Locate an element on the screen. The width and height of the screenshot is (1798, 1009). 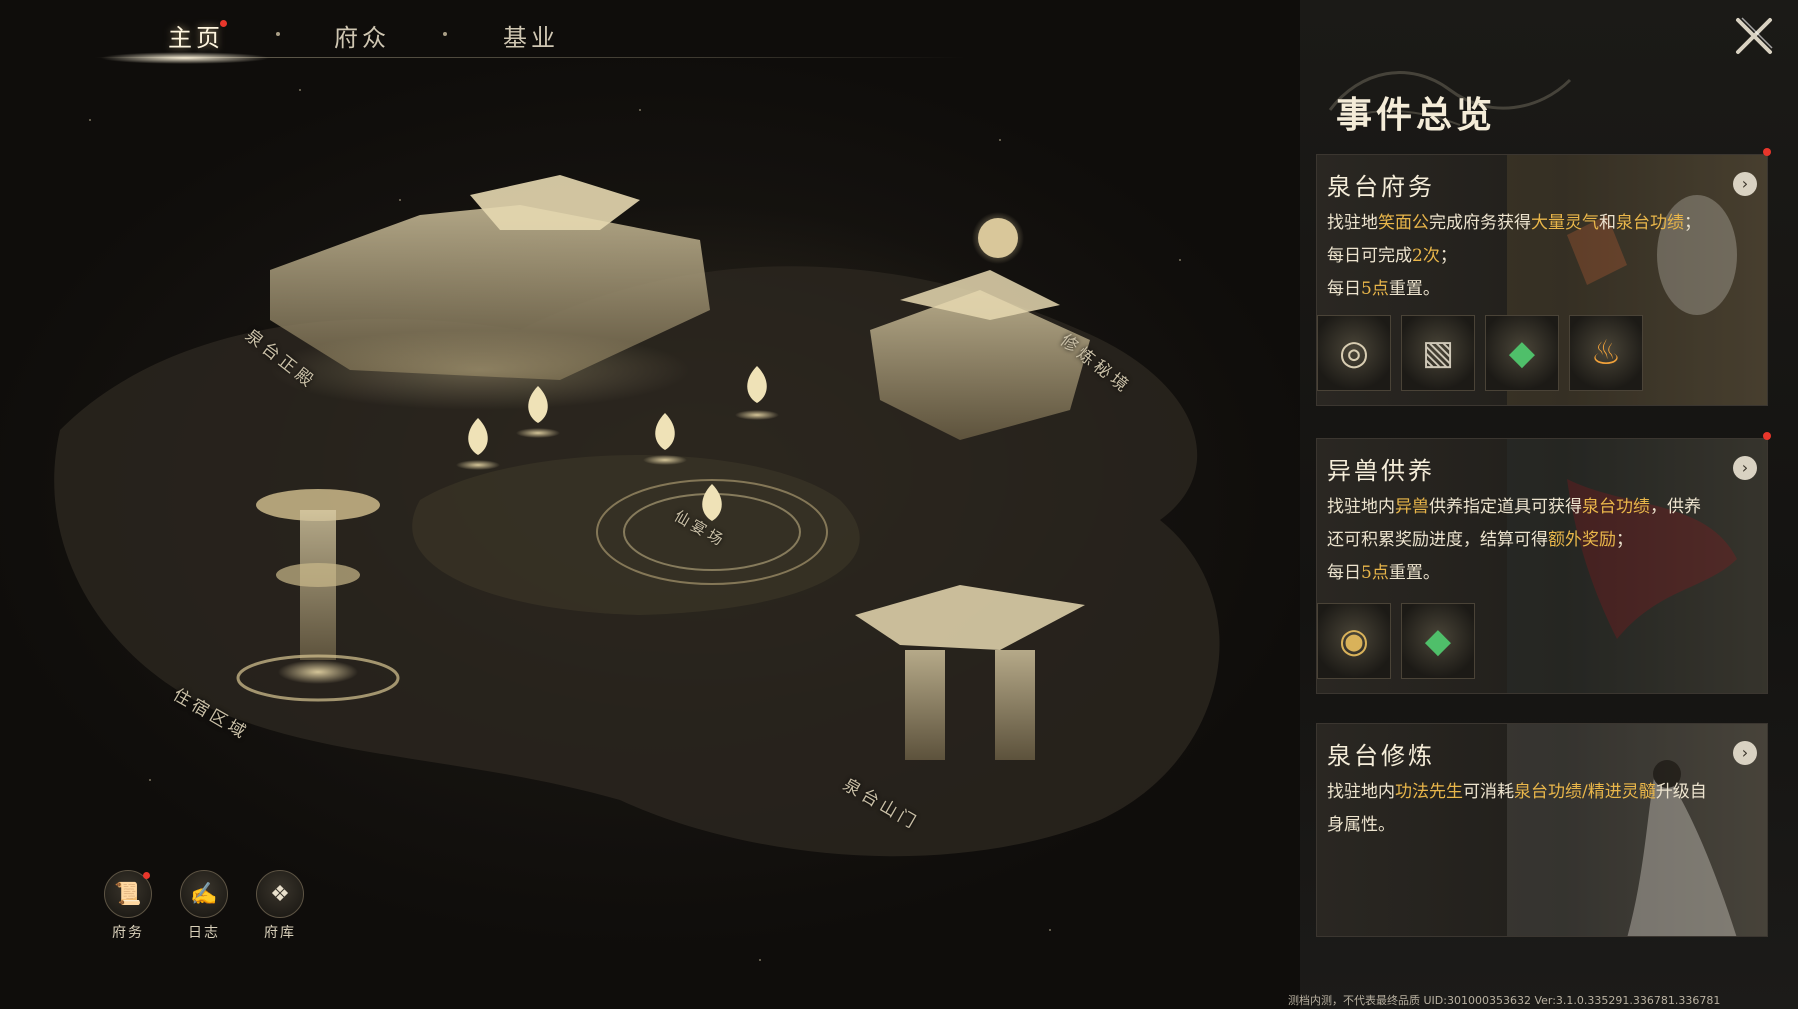
description-text: 升级自 is located at coordinates (1681, 792).